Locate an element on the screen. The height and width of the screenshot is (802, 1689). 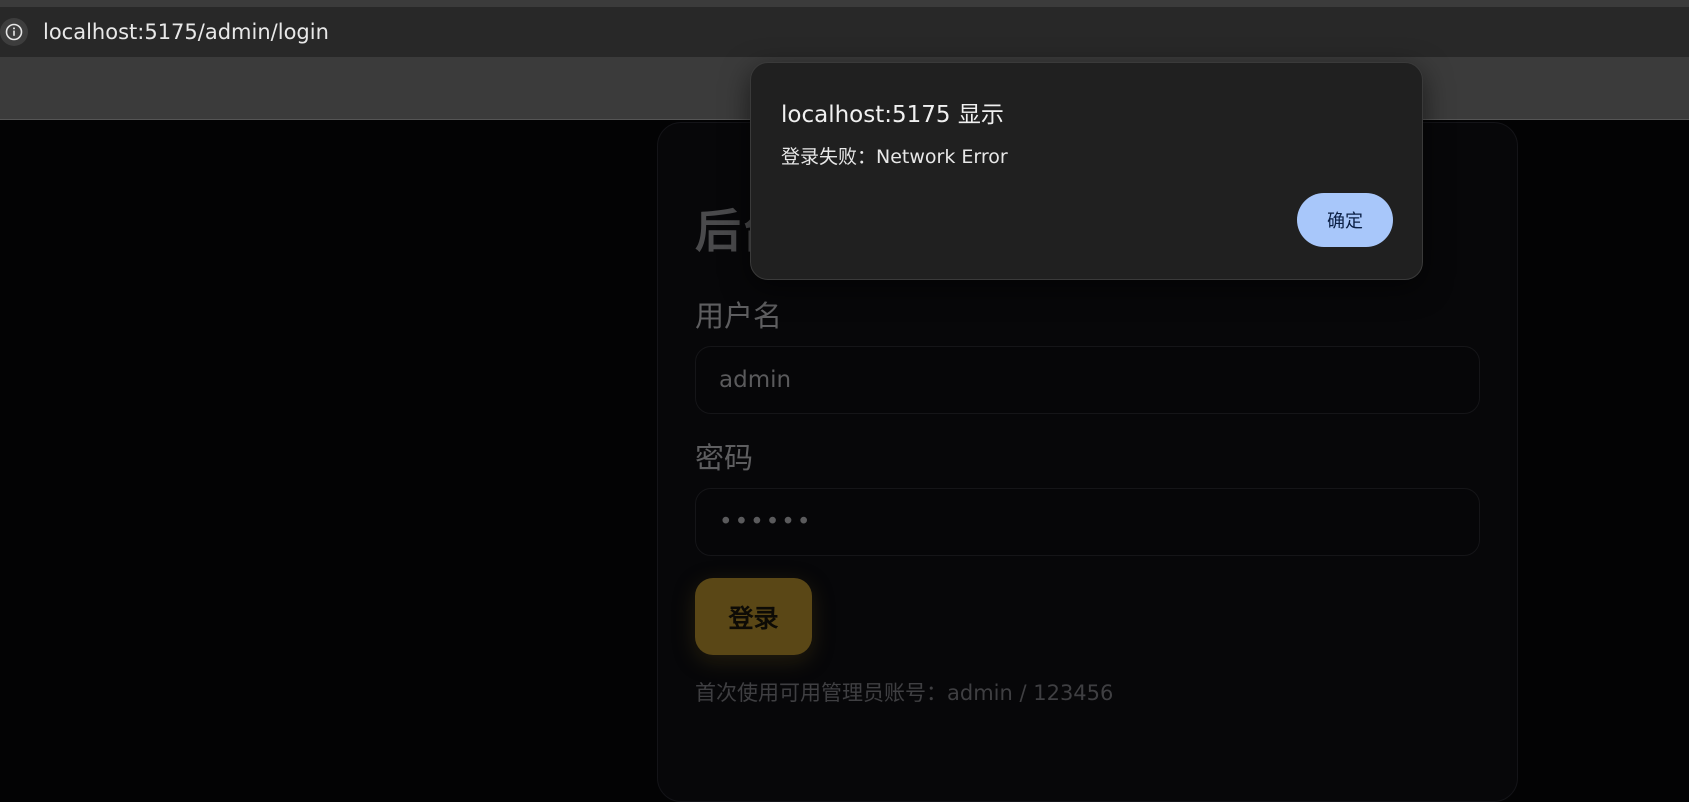
address-bar: localhost:5175/admin/login is located at coordinates (844, 32).